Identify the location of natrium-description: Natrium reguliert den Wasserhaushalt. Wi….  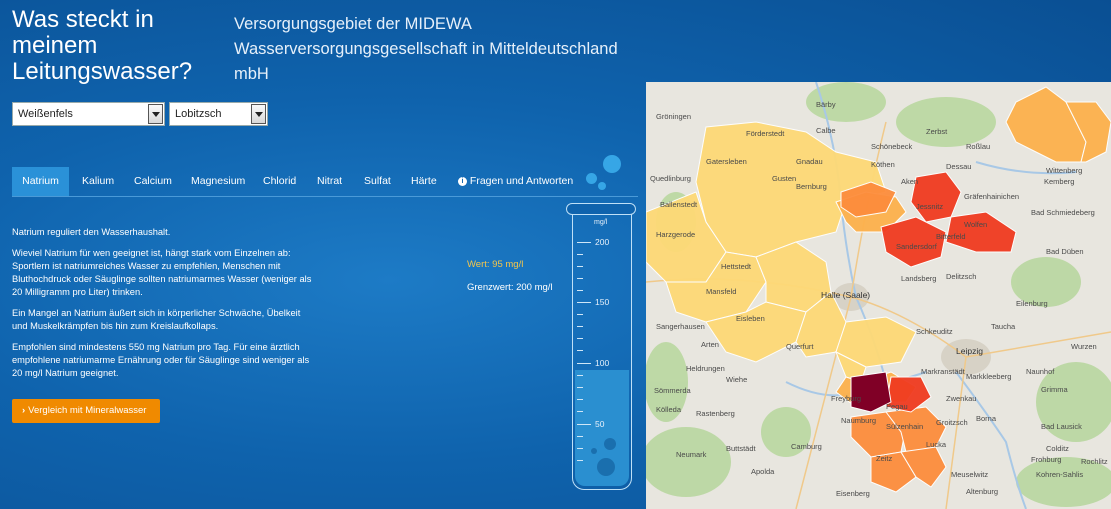
(162, 307).